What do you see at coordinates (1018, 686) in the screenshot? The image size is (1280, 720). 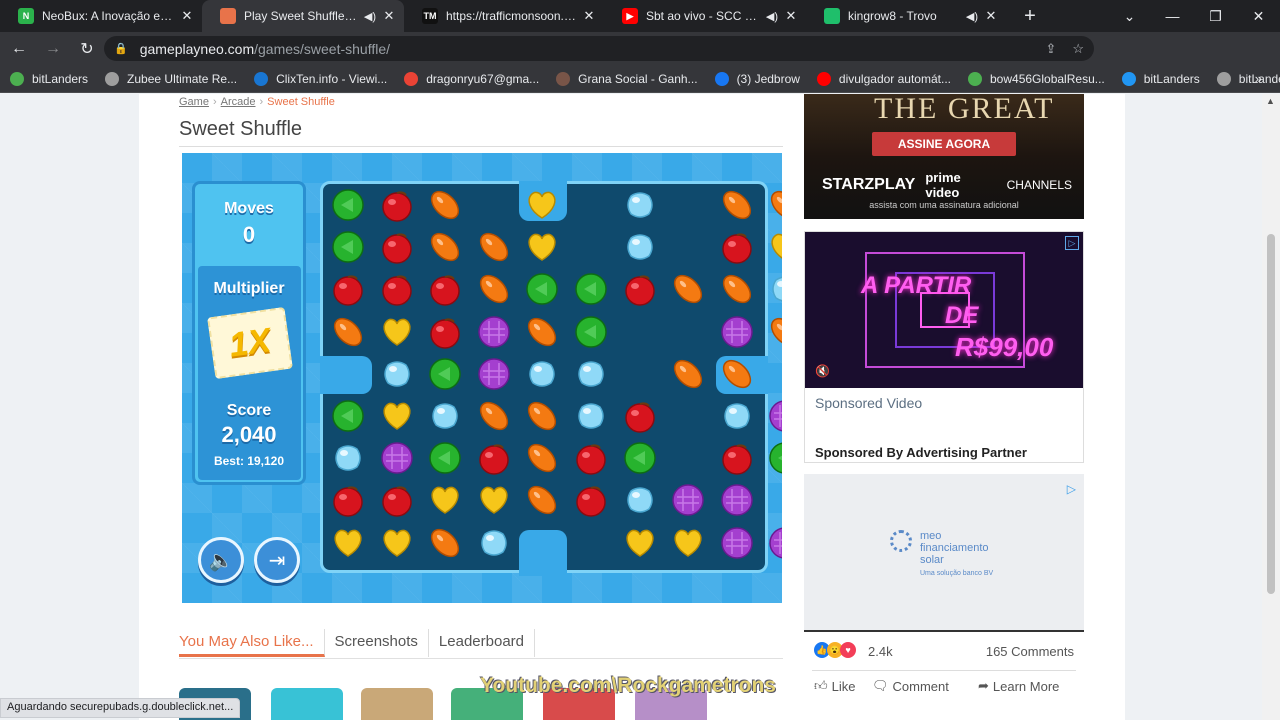 I see `learn-more-button: ➦ Learn More` at bounding box center [1018, 686].